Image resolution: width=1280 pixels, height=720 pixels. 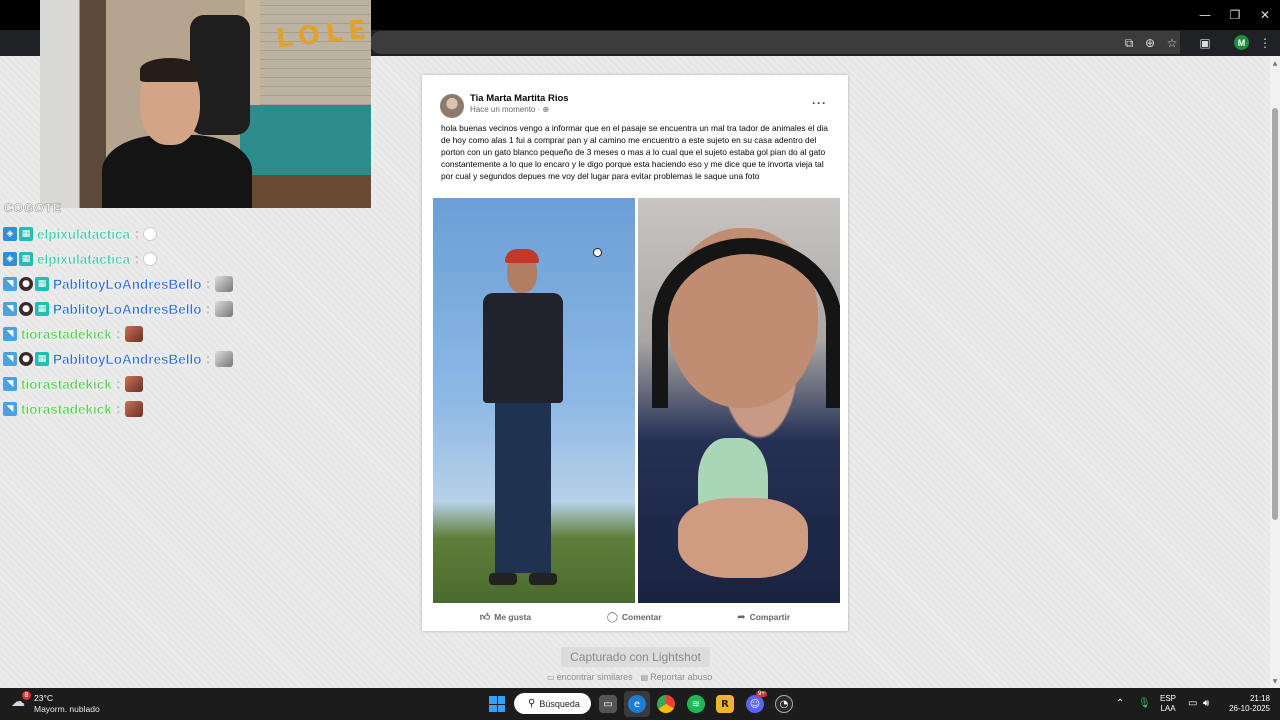 What do you see at coordinates (746, 323) in the screenshot?
I see `headphones` at bounding box center [746, 323].